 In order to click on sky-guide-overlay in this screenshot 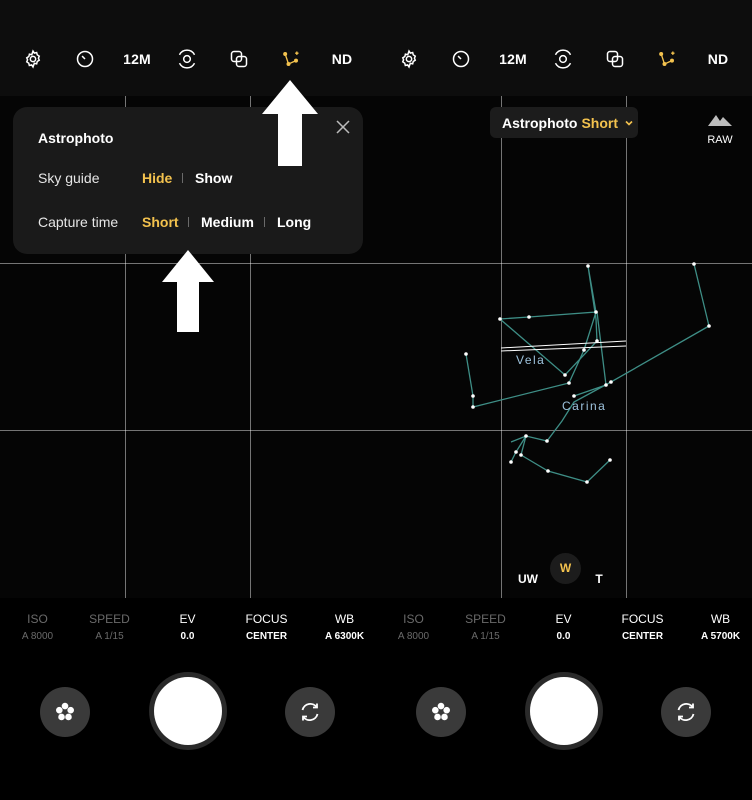, I will do `click(587, 373)`.